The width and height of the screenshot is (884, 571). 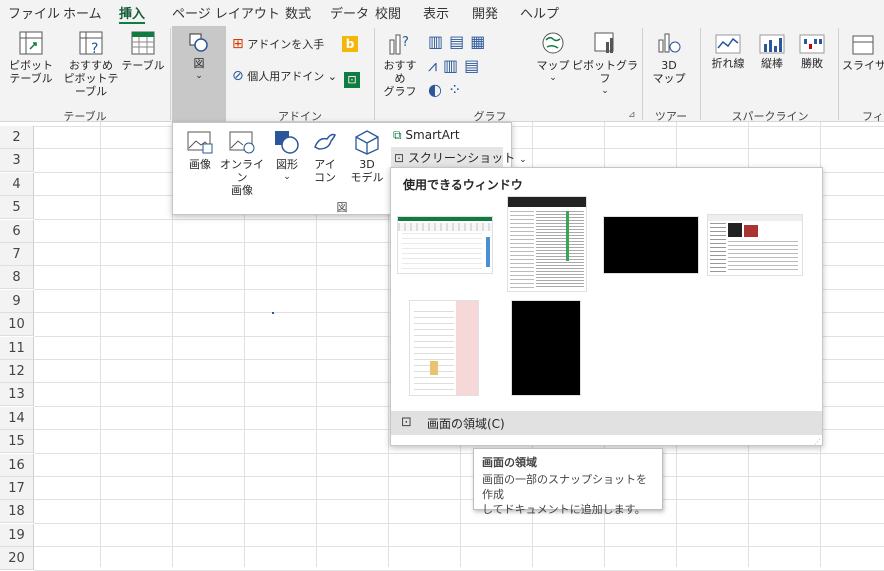 What do you see at coordinates (17, 137) in the screenshot?
I see `row-header: 2` at bounding box center [17, 137].